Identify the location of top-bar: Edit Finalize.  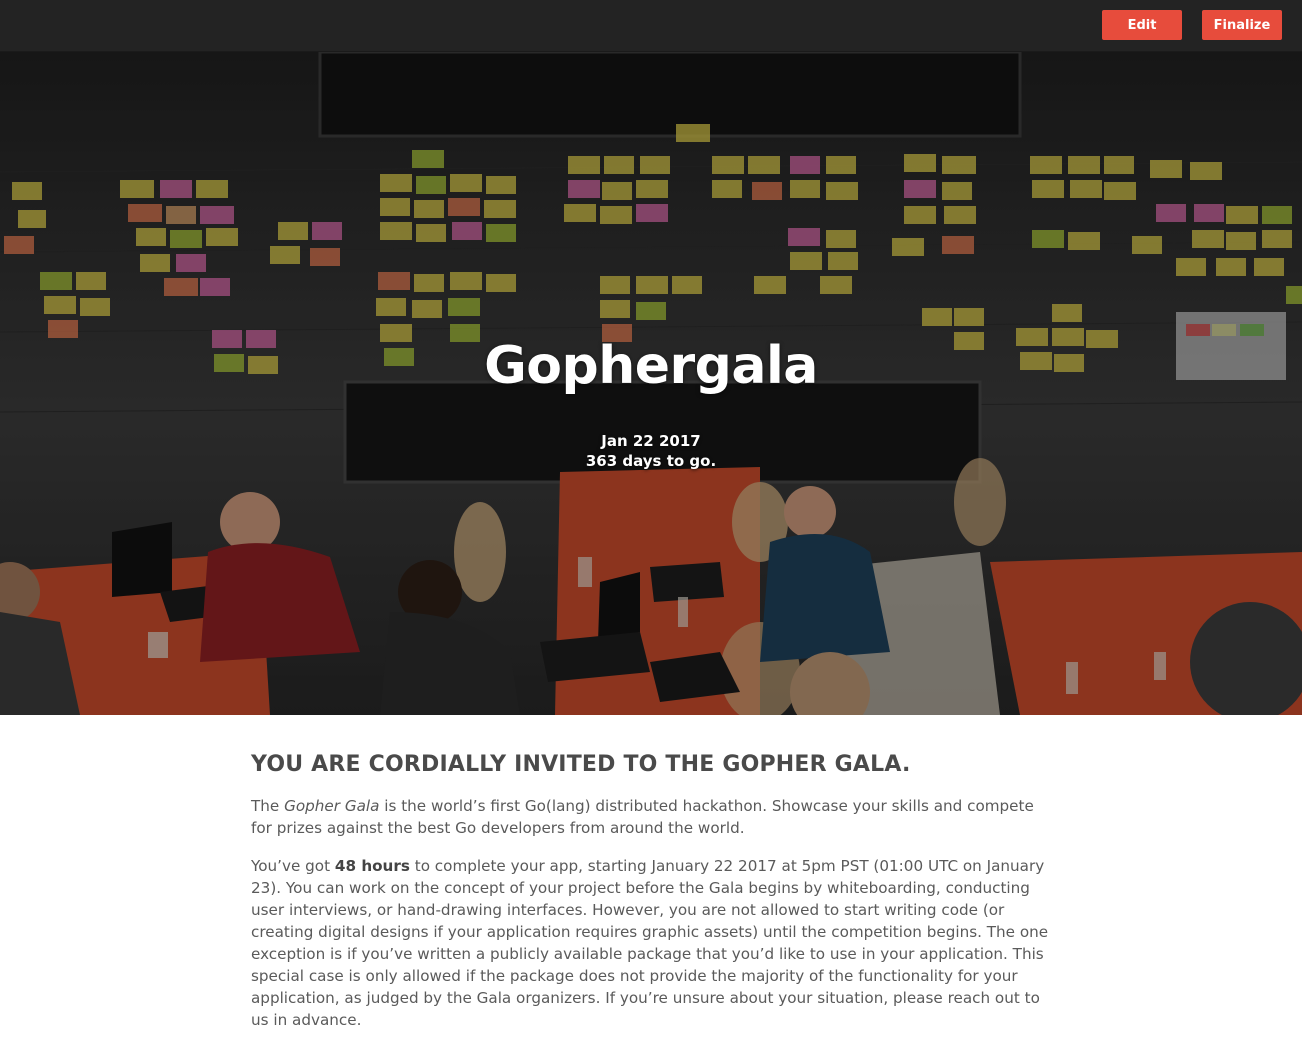
(651, 26).